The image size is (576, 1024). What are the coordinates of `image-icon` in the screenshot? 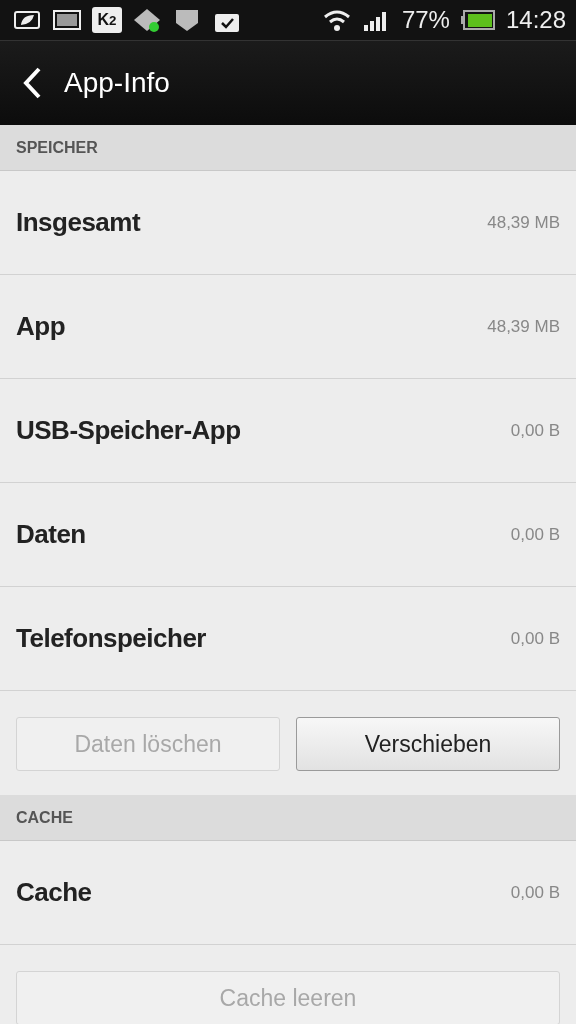 It's located at (67, 20).